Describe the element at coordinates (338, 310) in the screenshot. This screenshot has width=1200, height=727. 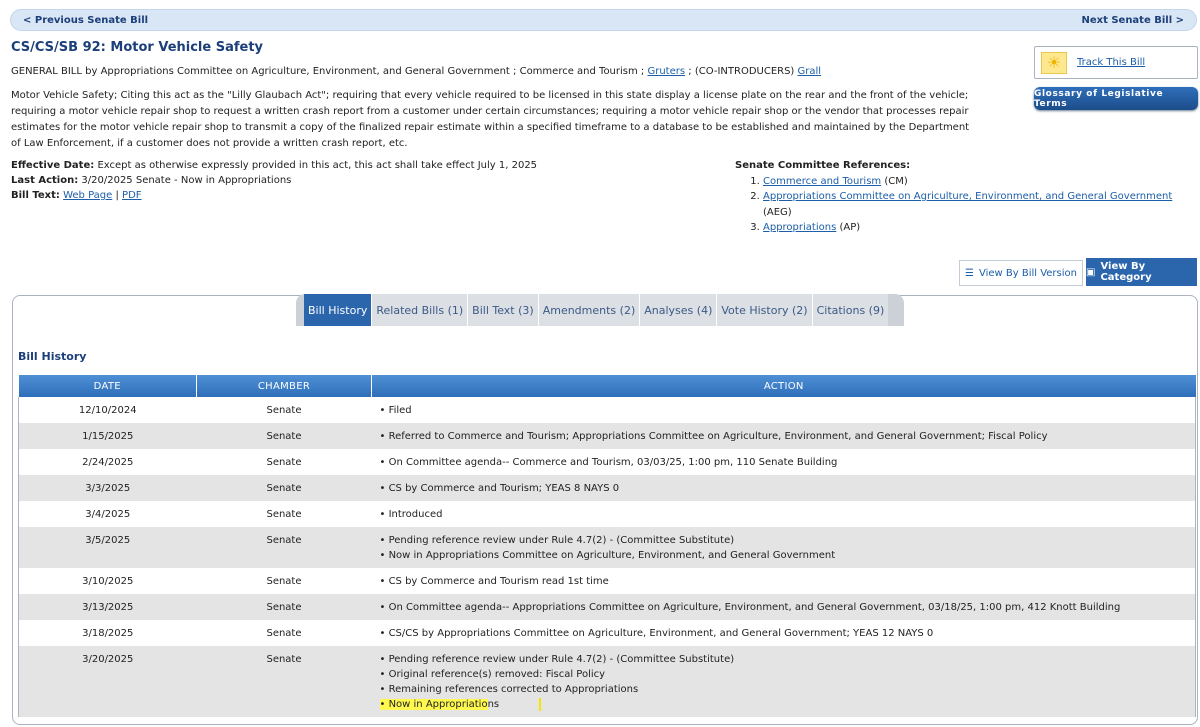
I see `tab-bill-history: Bill History` at that location.